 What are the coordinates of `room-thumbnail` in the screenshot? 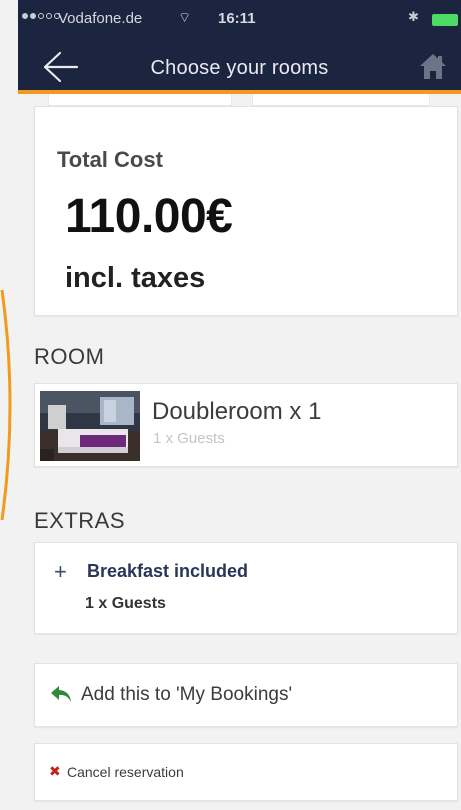 It's located at (90, 426).